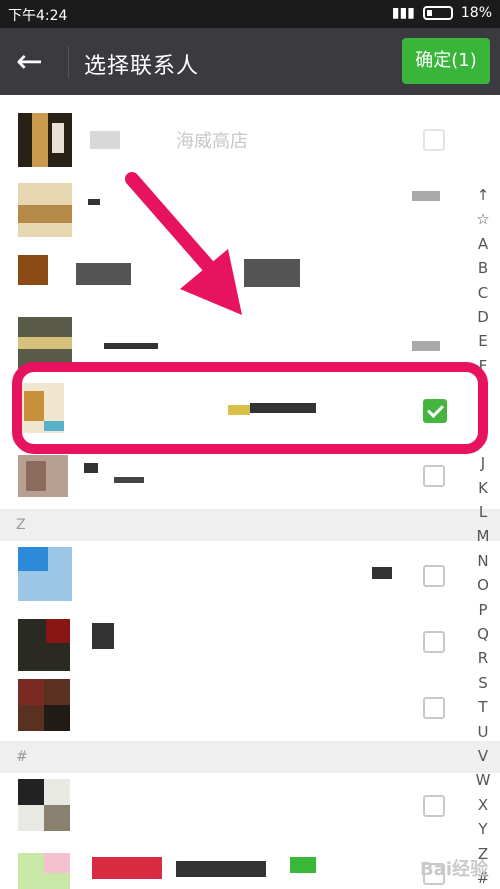 This screenshot has height=889, width=500. Describe the element at coordinates (142, 66) in the screenshot. I see `page-title: 选择联系人` at that location.